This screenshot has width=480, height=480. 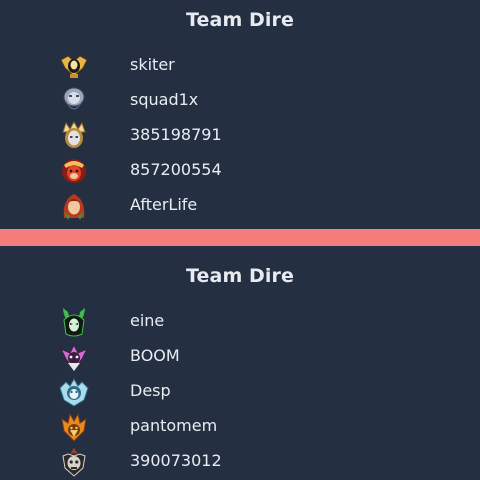 What do you see at coordinates (240, 427) in the screenshot?
I see `player-row: pantomem` at bounding box center [240, 427].